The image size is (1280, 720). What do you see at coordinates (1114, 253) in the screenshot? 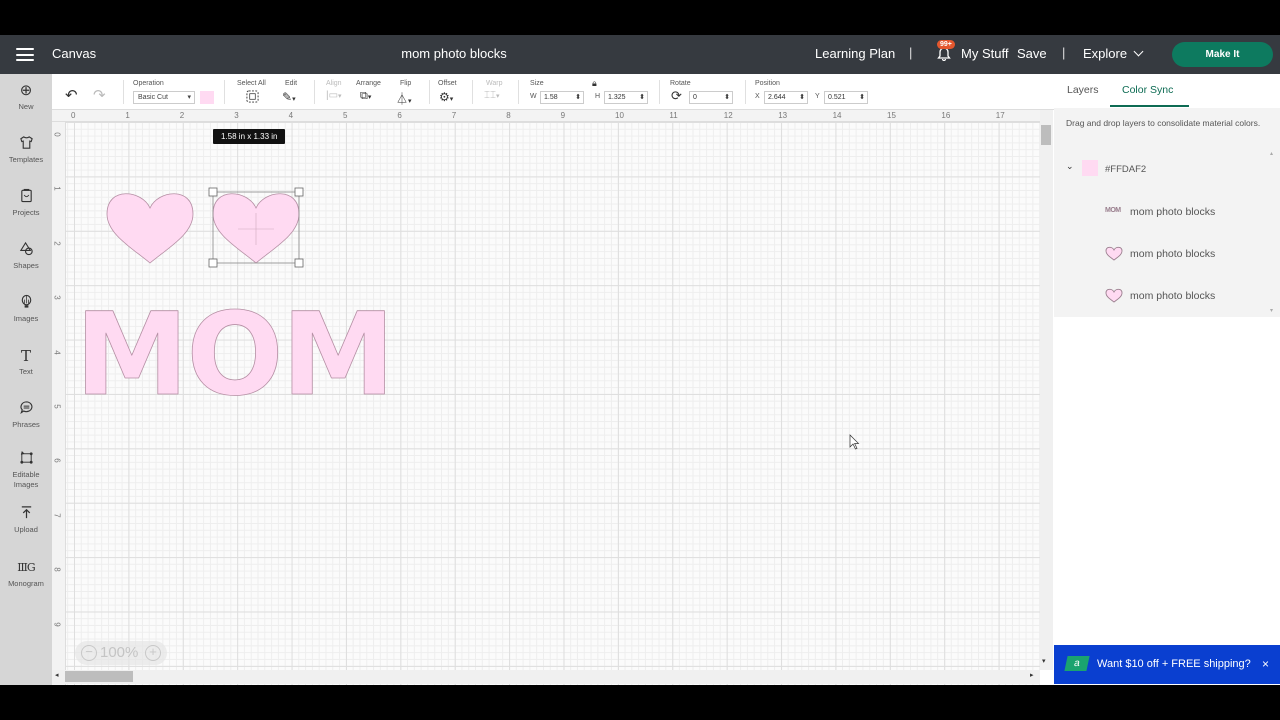
I see `heart-icon` at bounding box center [1114, 253].